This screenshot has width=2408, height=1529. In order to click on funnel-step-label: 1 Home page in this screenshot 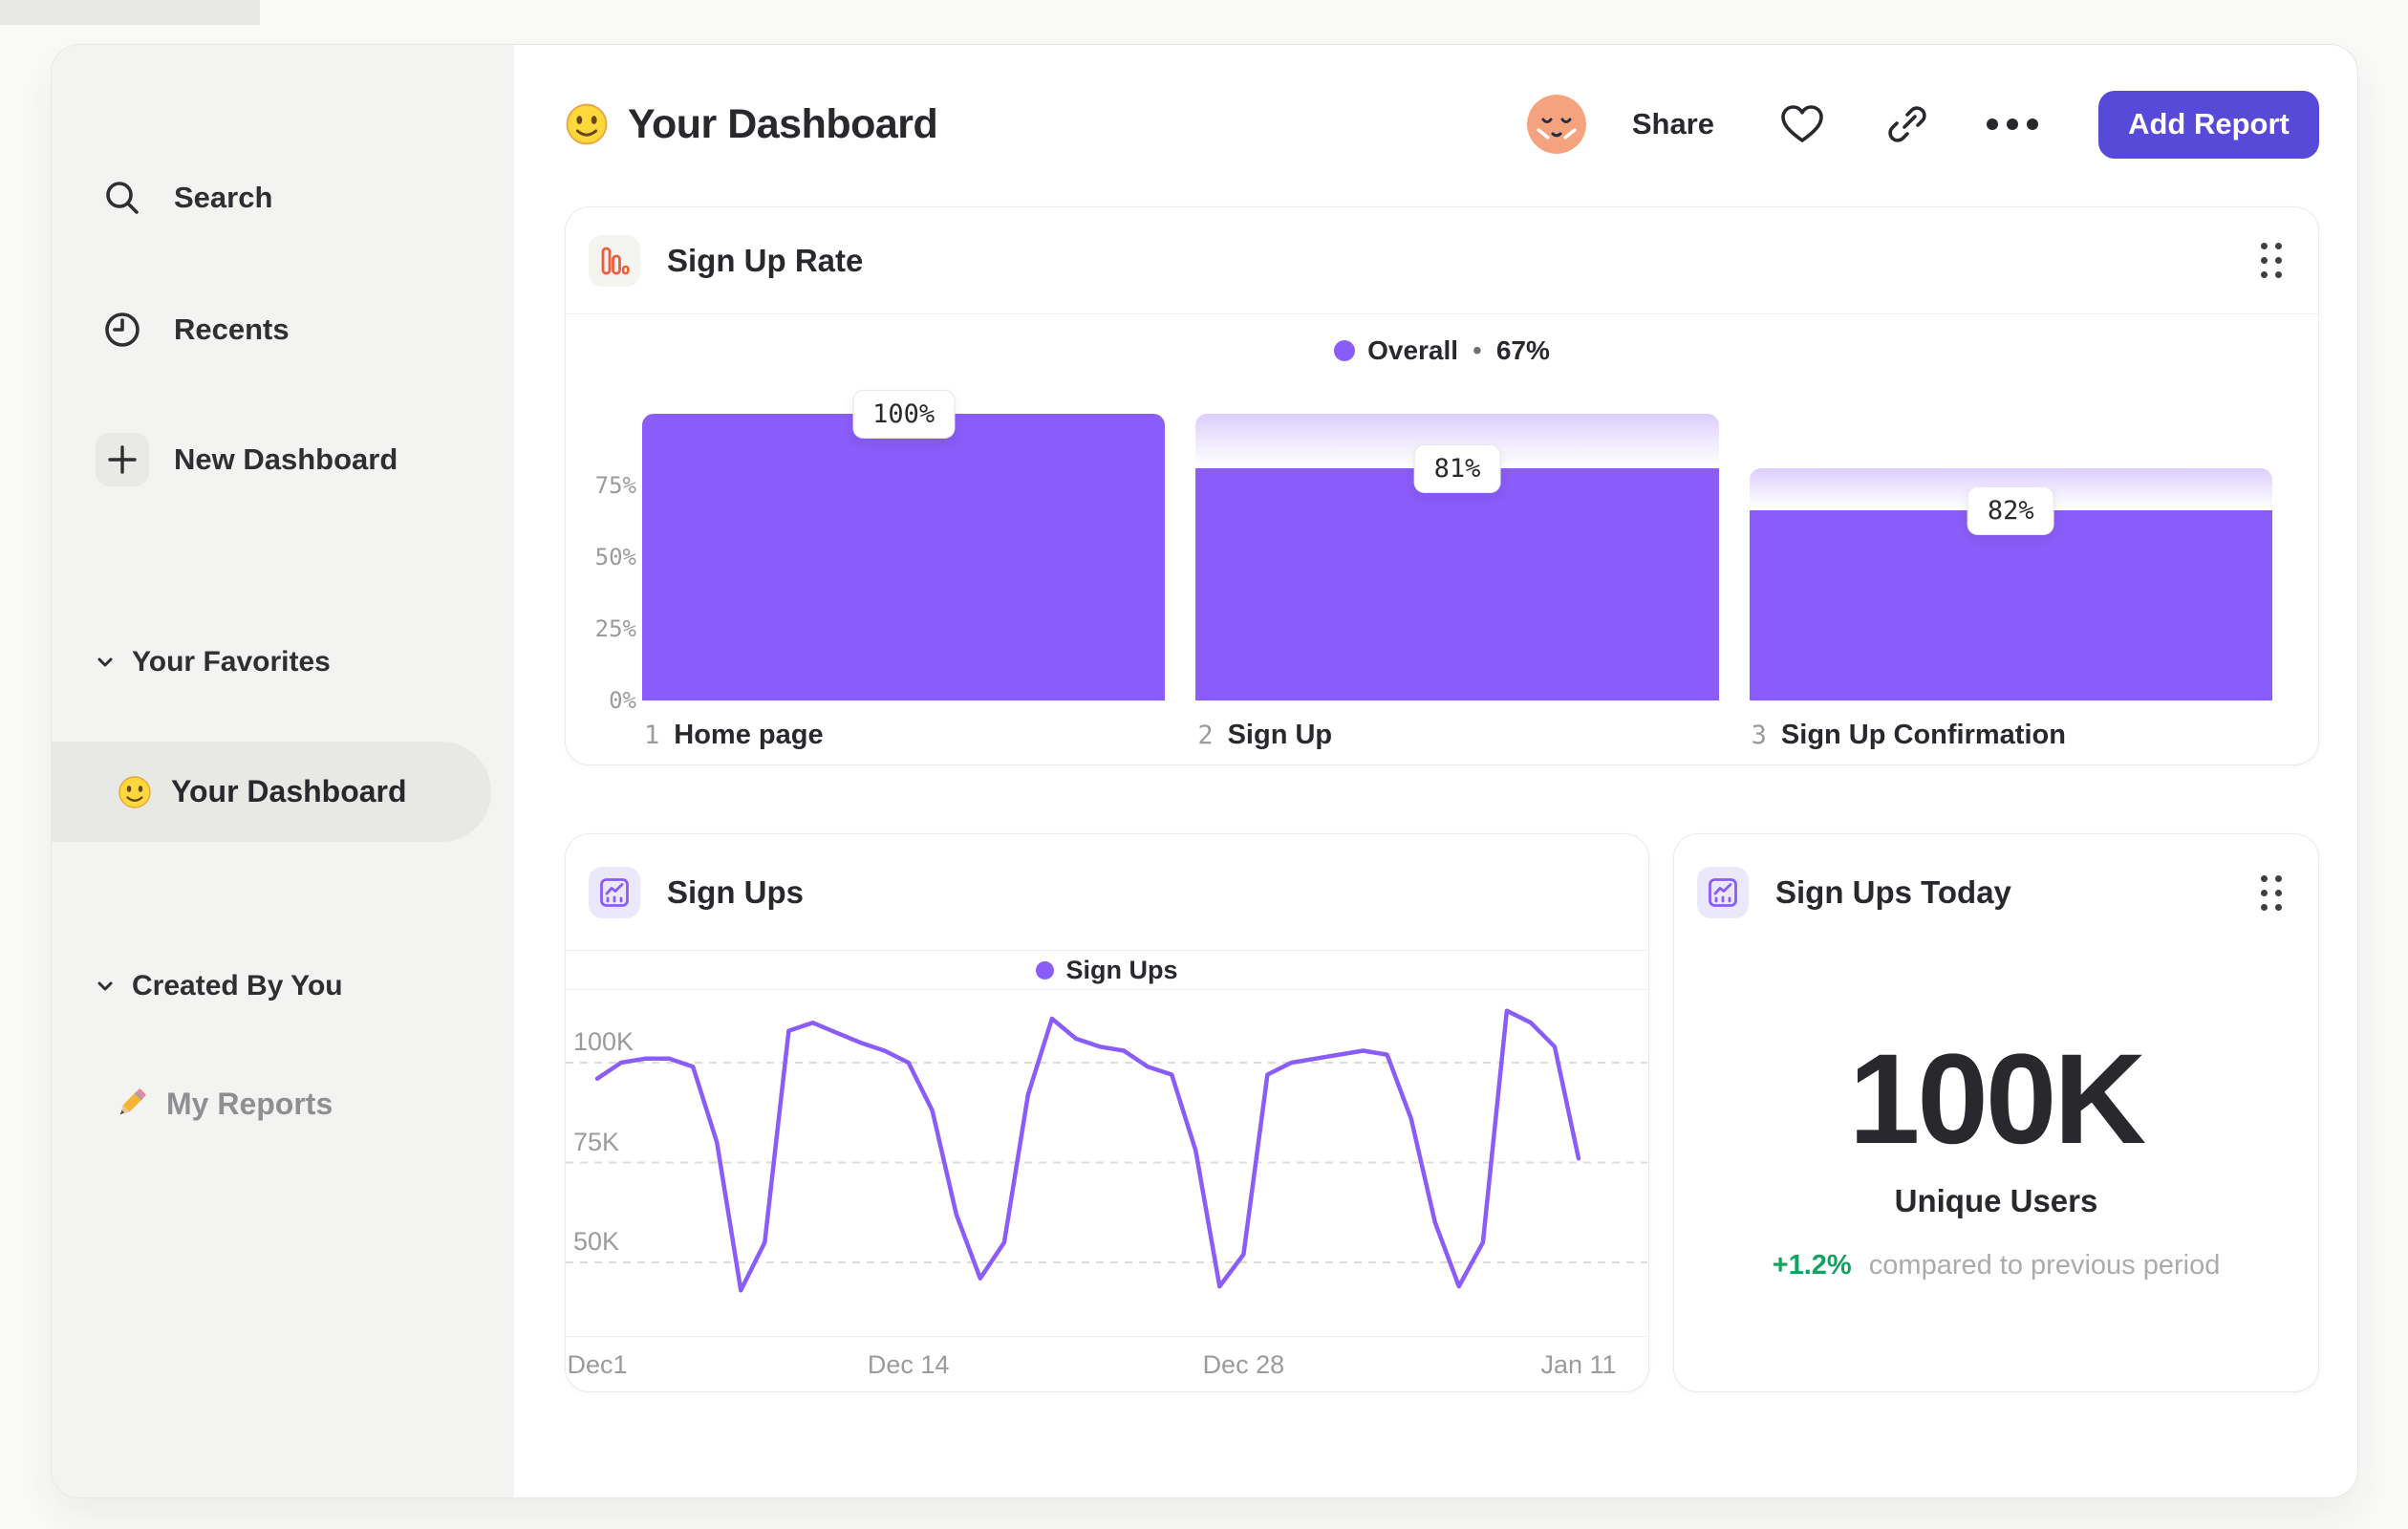, I will do `click(734, 735)`.